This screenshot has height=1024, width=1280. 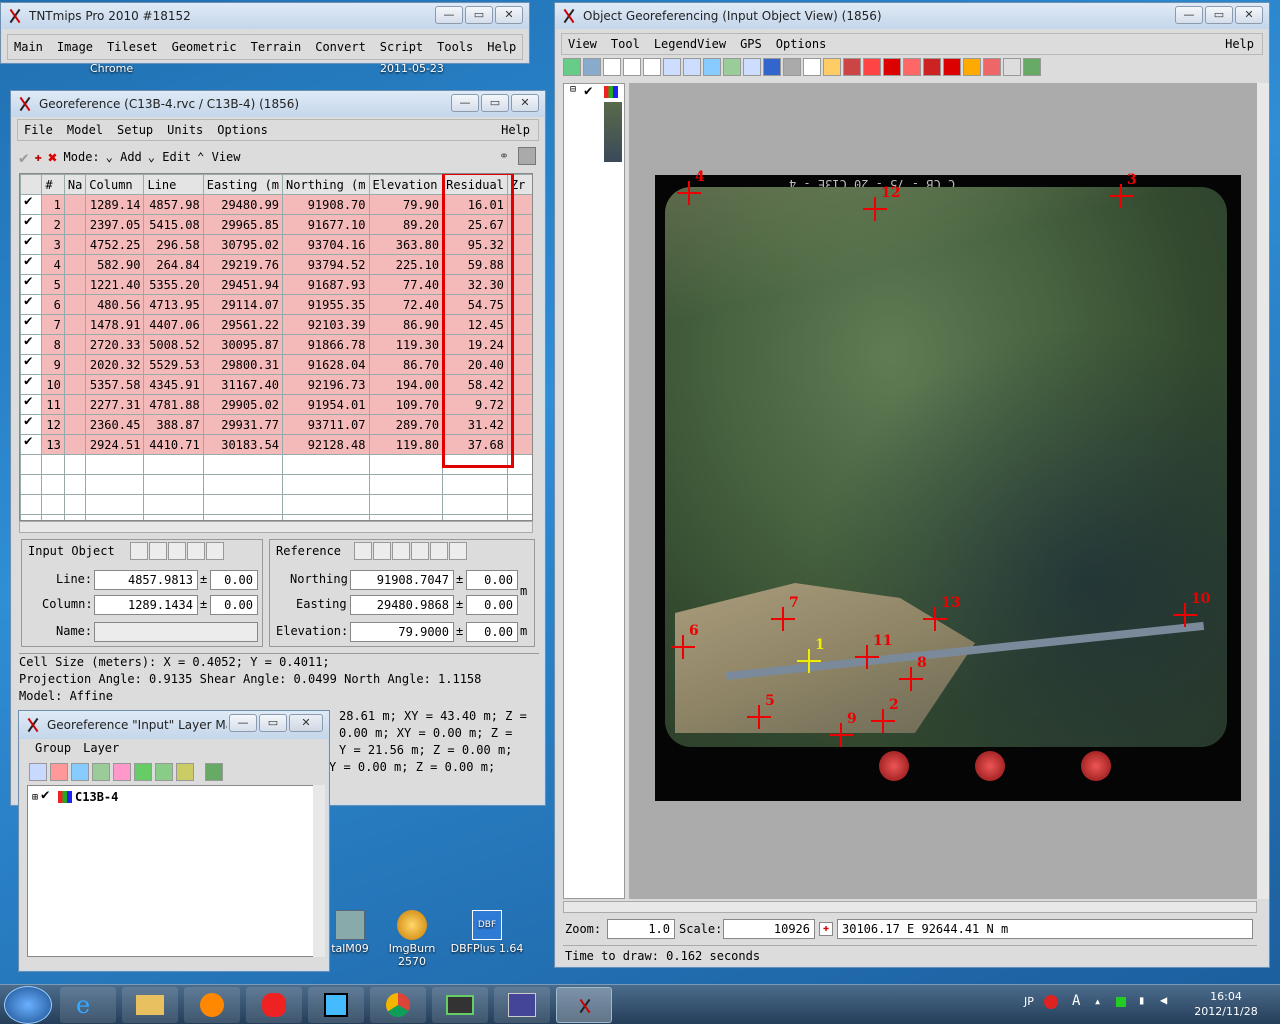 I want to click on sketch-icon, so click(x=972, y=67).